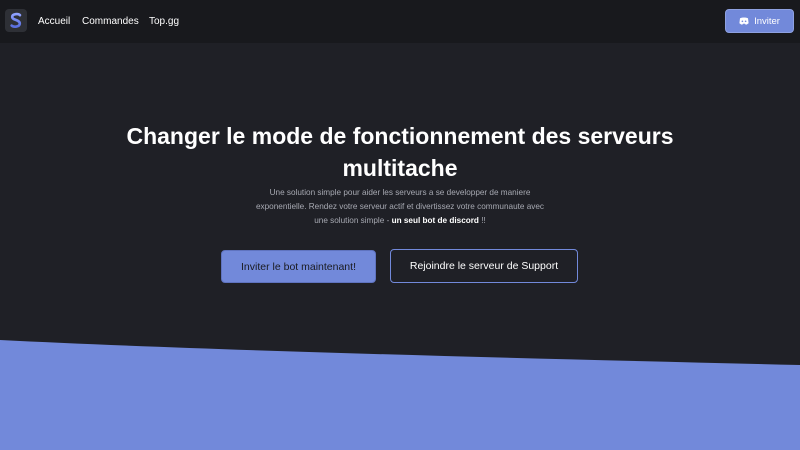 The width and height of the screenshot is (800, 450). Describe the element at coordinates (767, 21) in the screenshot. I see `invite-button-label: Inviter` at that location.